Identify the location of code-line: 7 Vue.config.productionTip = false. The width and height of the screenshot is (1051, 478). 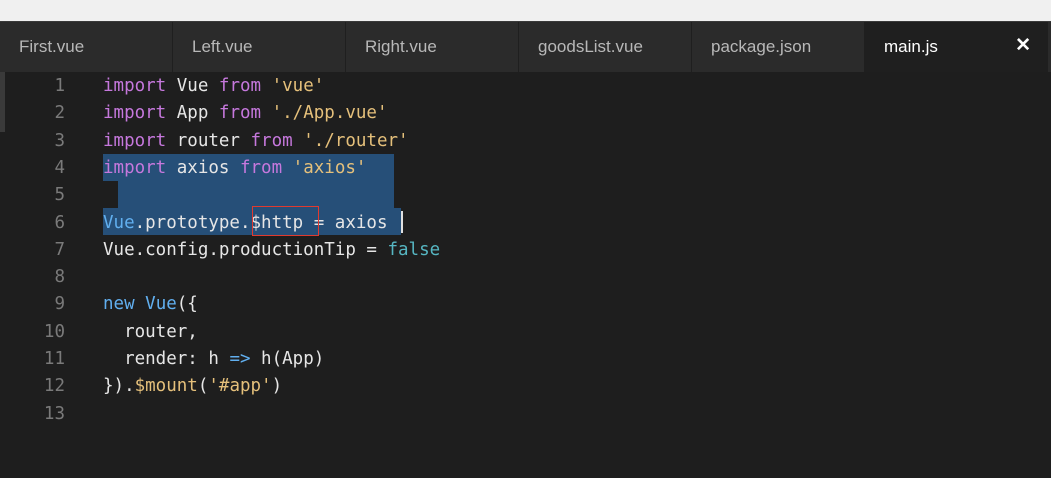
(525, 250).